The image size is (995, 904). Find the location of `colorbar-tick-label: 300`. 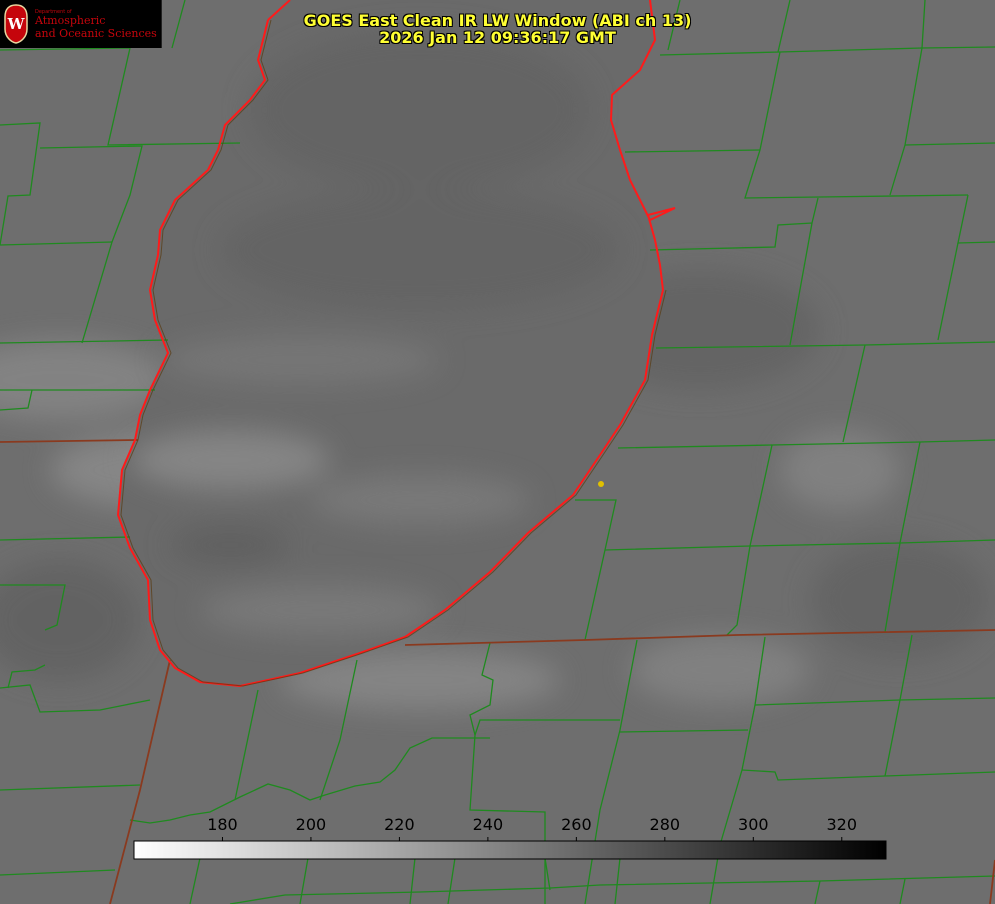

colorbar-tick-label: 300 is located at coordinates (753, 824).